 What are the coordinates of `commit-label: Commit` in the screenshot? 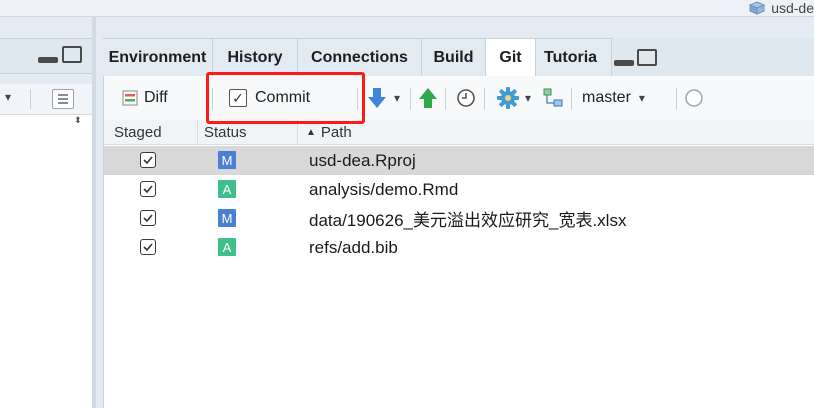 It's located at (283, 97).